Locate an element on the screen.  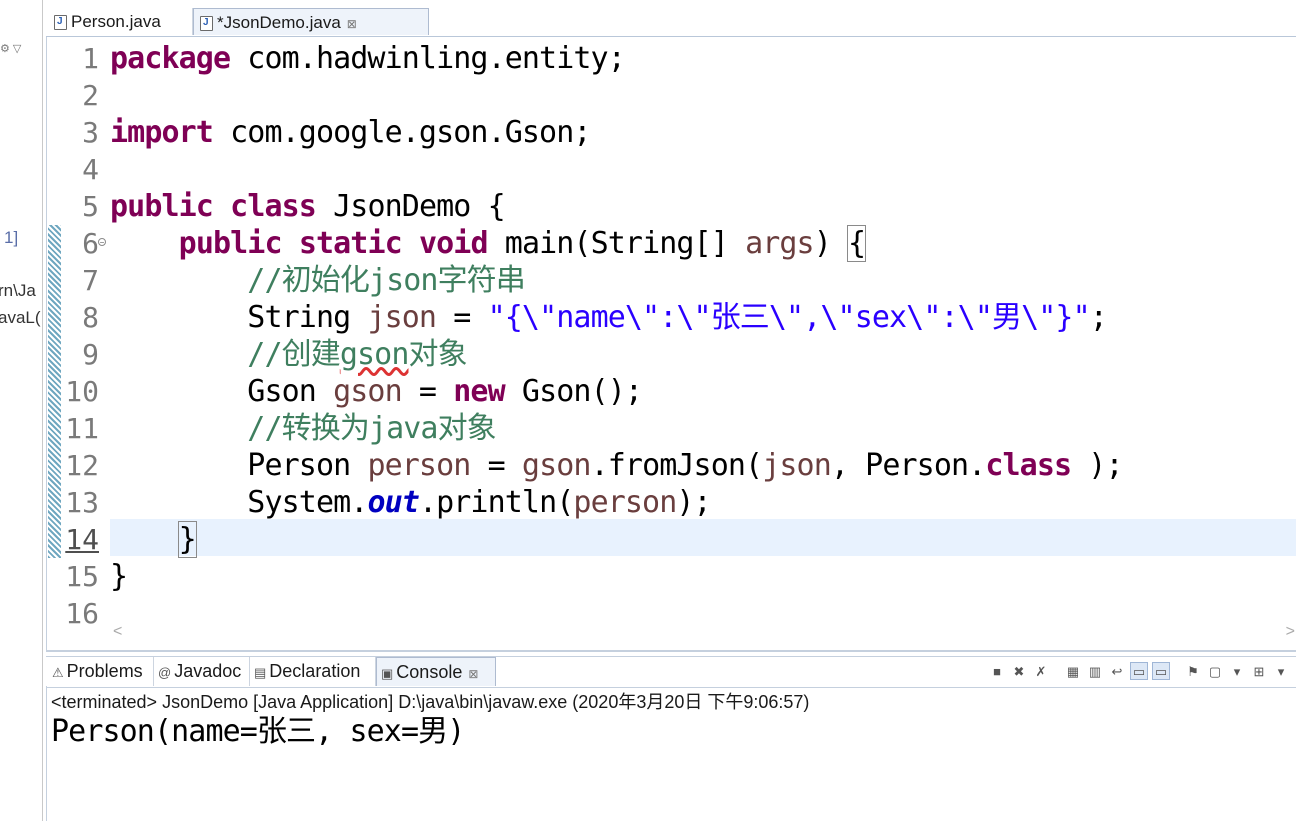
tab-declaration: ▤ Declaration is located at coordinates (313, 671).